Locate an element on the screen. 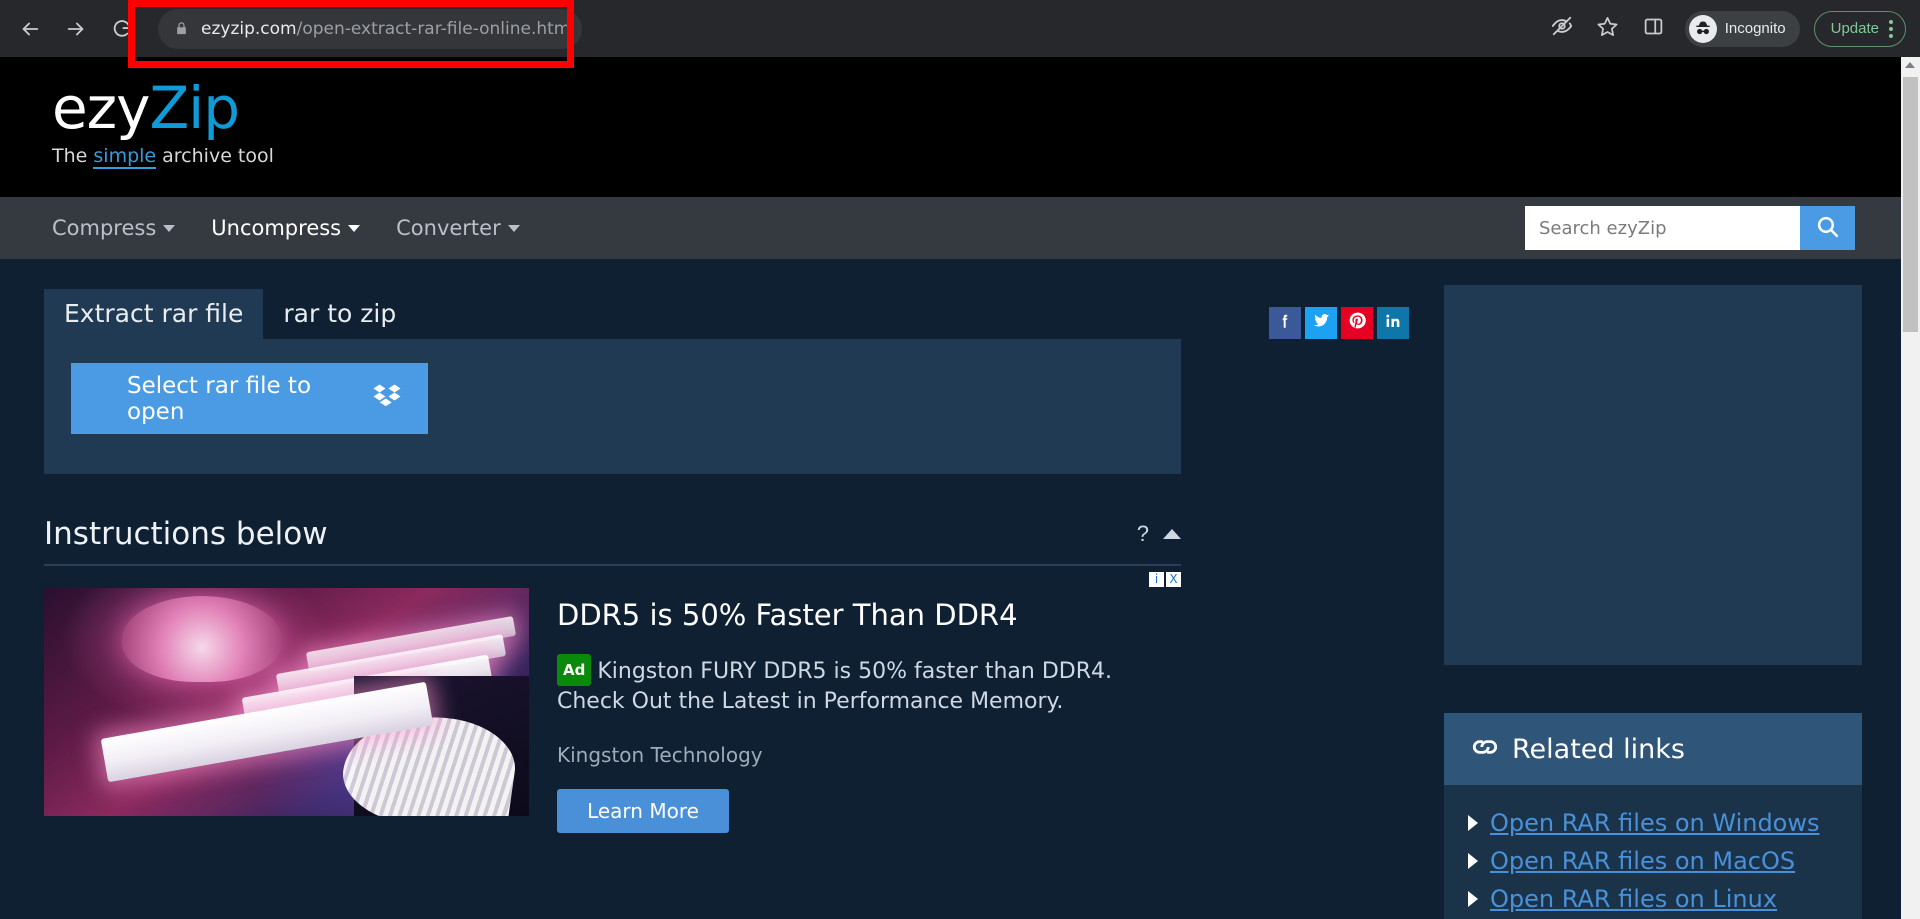 This screenshot has width=1920, height=919. related-link-windows: Open RAR files on Windows is located at coordinates (1655, 823).